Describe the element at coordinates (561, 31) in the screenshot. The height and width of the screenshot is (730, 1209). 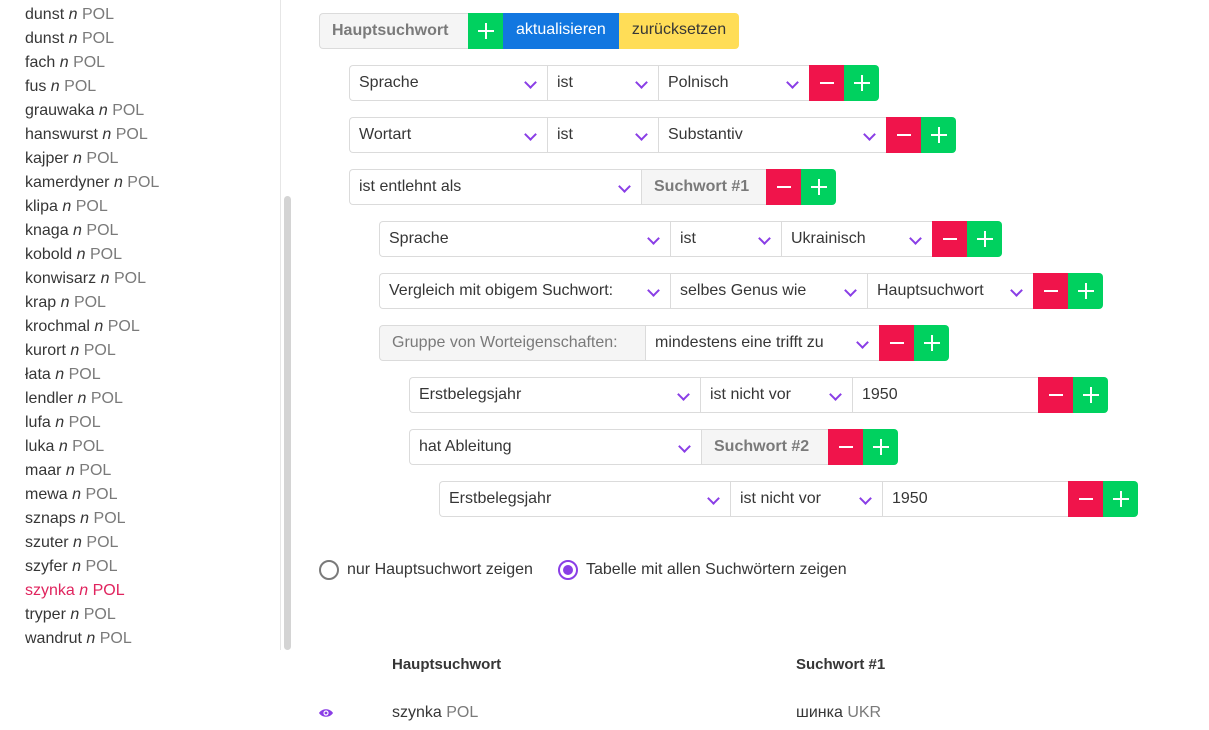
I see `update-button: aktualisieren` at that location.